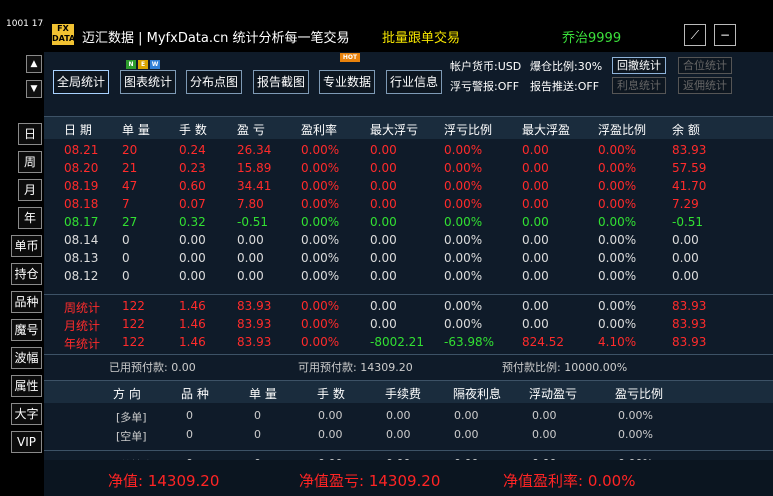 The image size is (773, 496). What do you see at coordinates (685, 204) in the screenshot?
I see `cell-balance: 7.29` at bounding box center [685, 204].